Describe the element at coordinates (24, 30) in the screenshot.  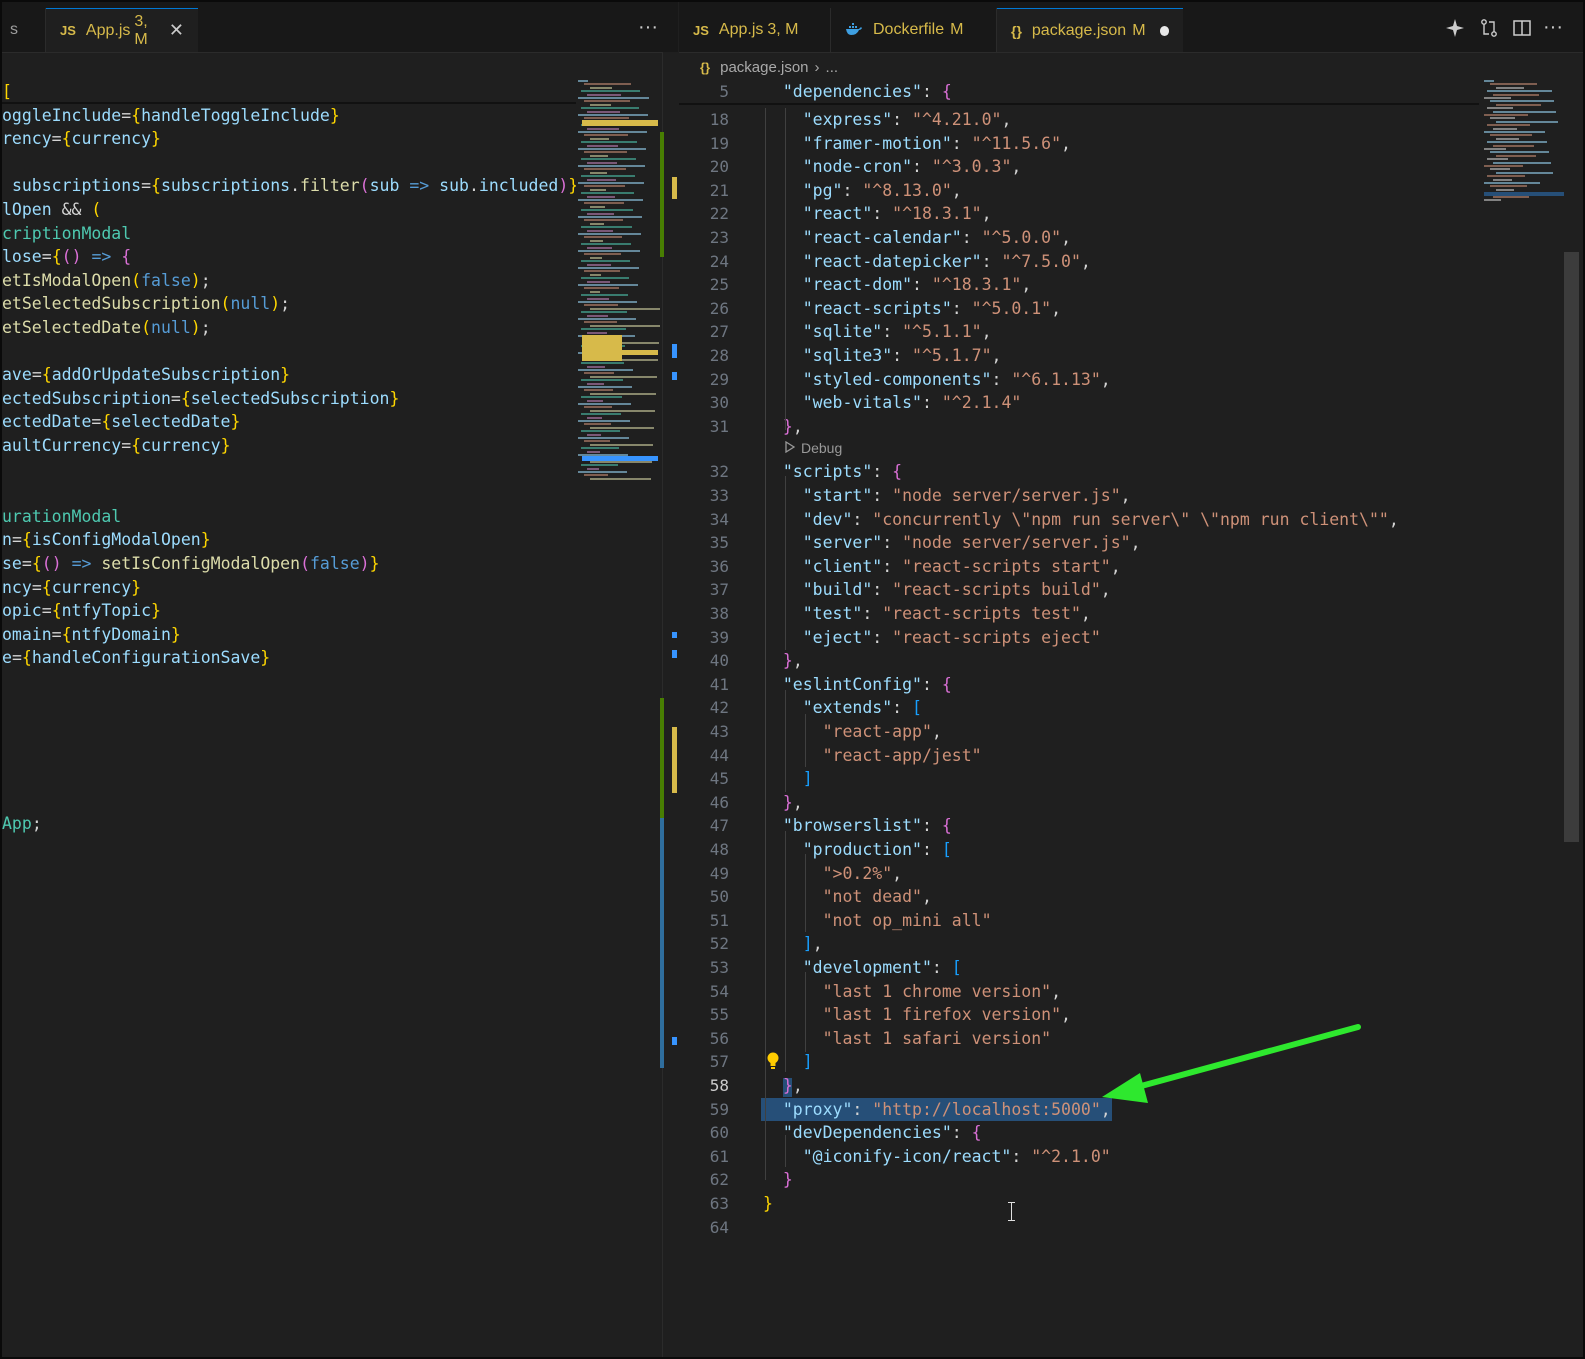
I see `tab-partial: s` at that location.